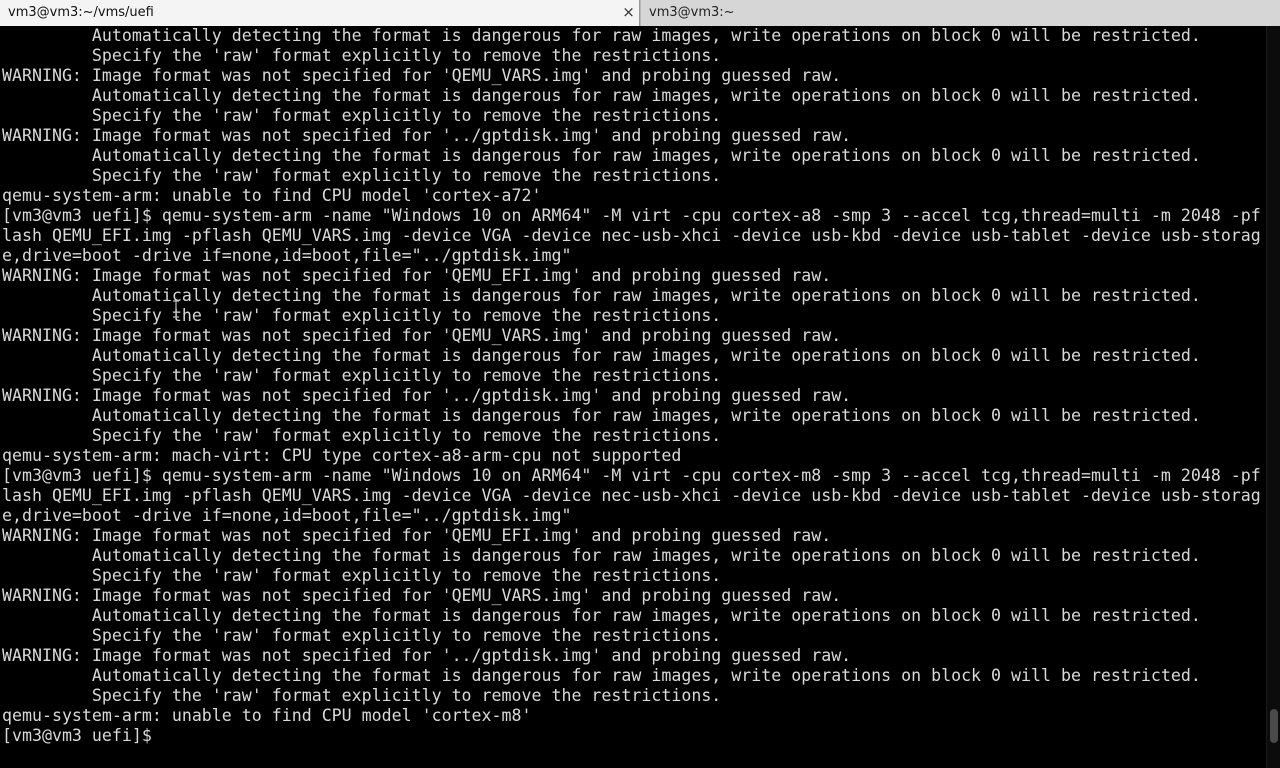  Describe the element at coordinates (1274, 726) in the screenshot. I see `scrollbar-thumb` at that location.